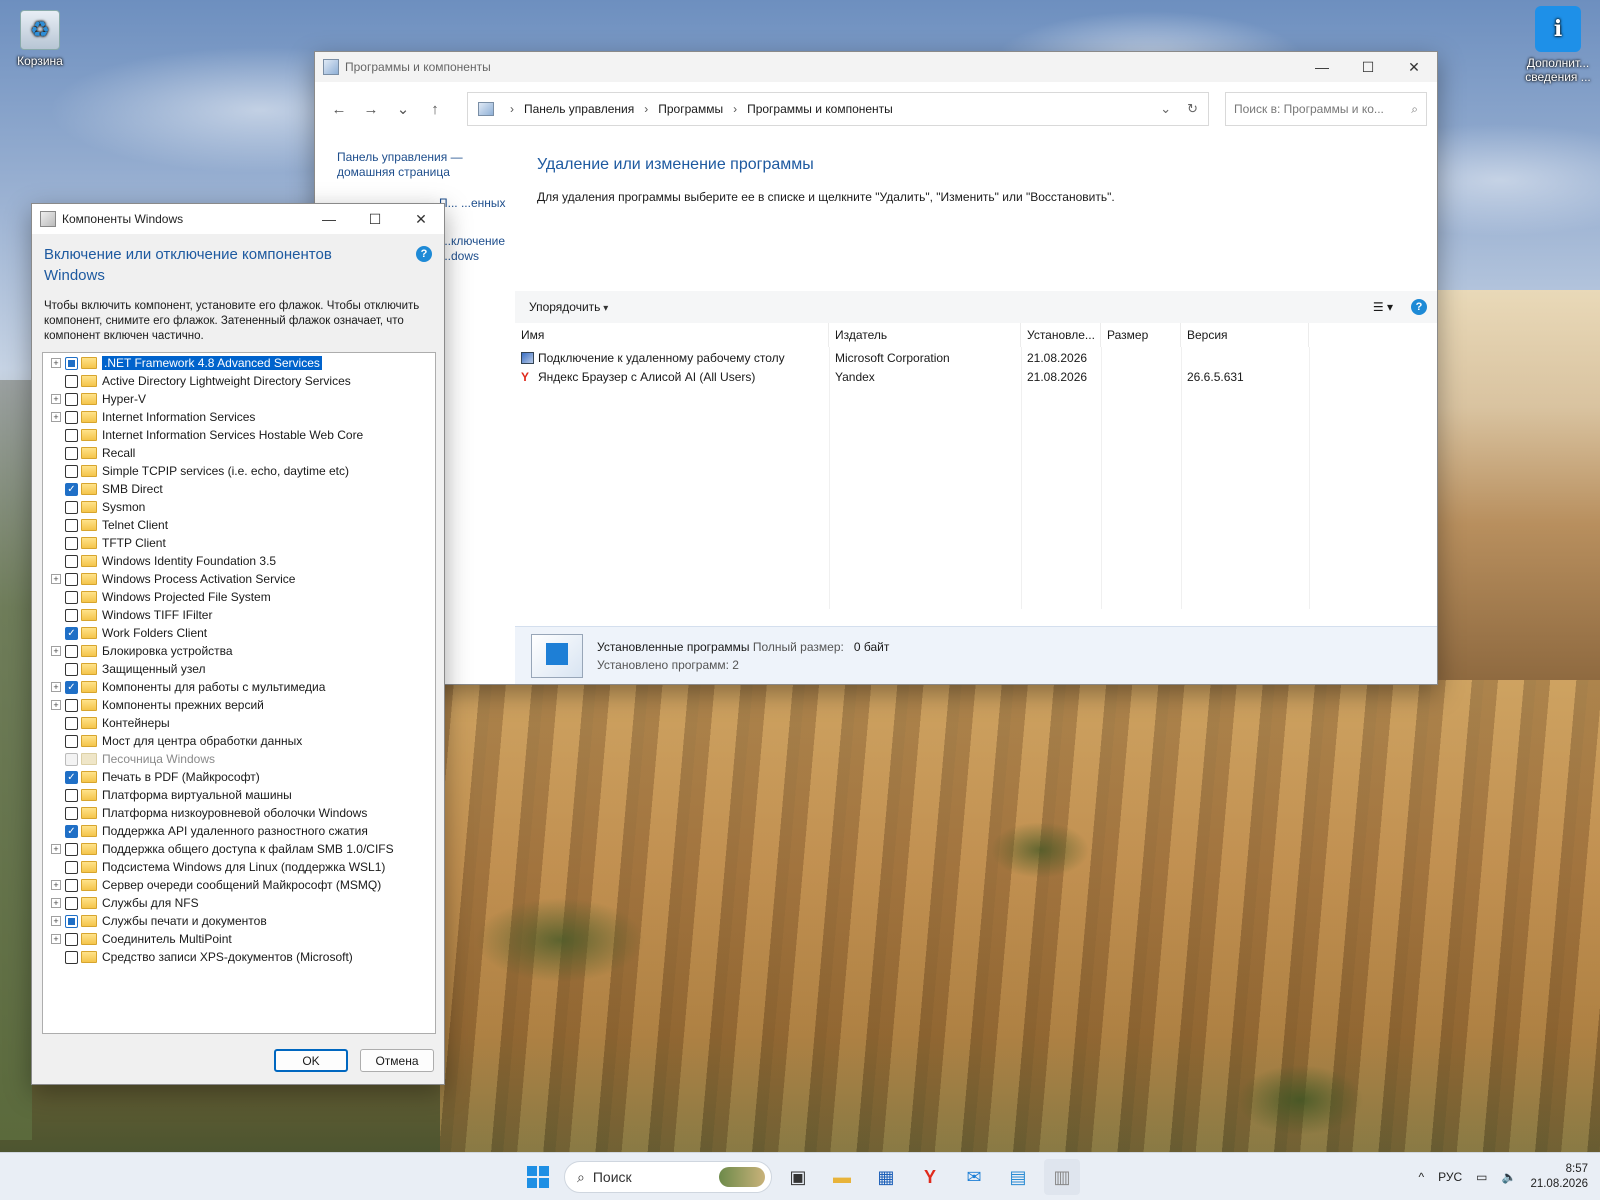 The height and width of the screenshot is (1200, 1600). I want to click on back-button: ←, so click(339, 109).